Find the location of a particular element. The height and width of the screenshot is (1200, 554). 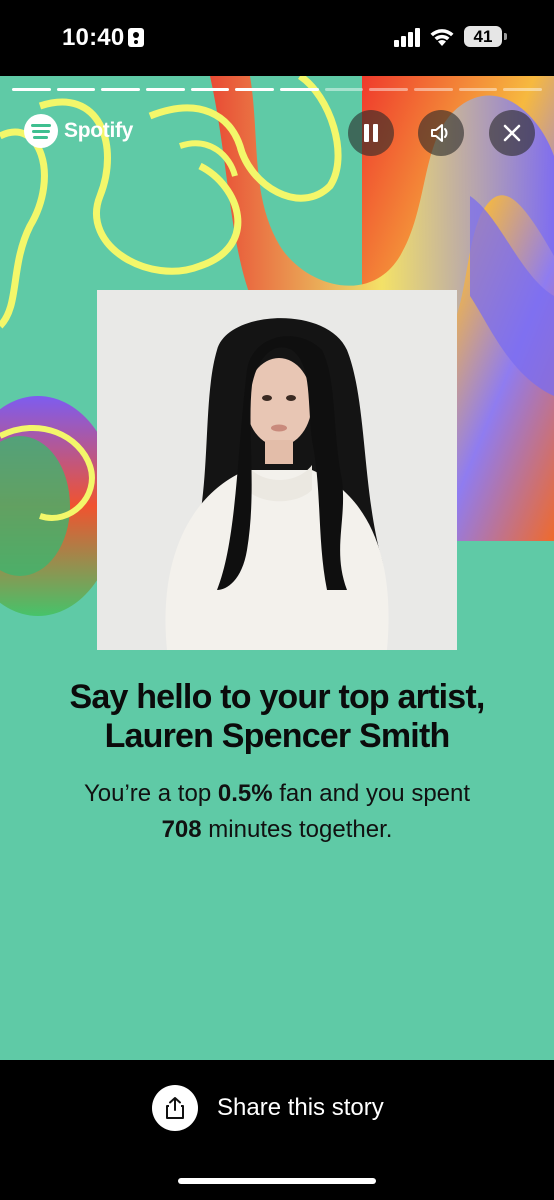

share-label: Share this story is located at coordinates (300, 1108).